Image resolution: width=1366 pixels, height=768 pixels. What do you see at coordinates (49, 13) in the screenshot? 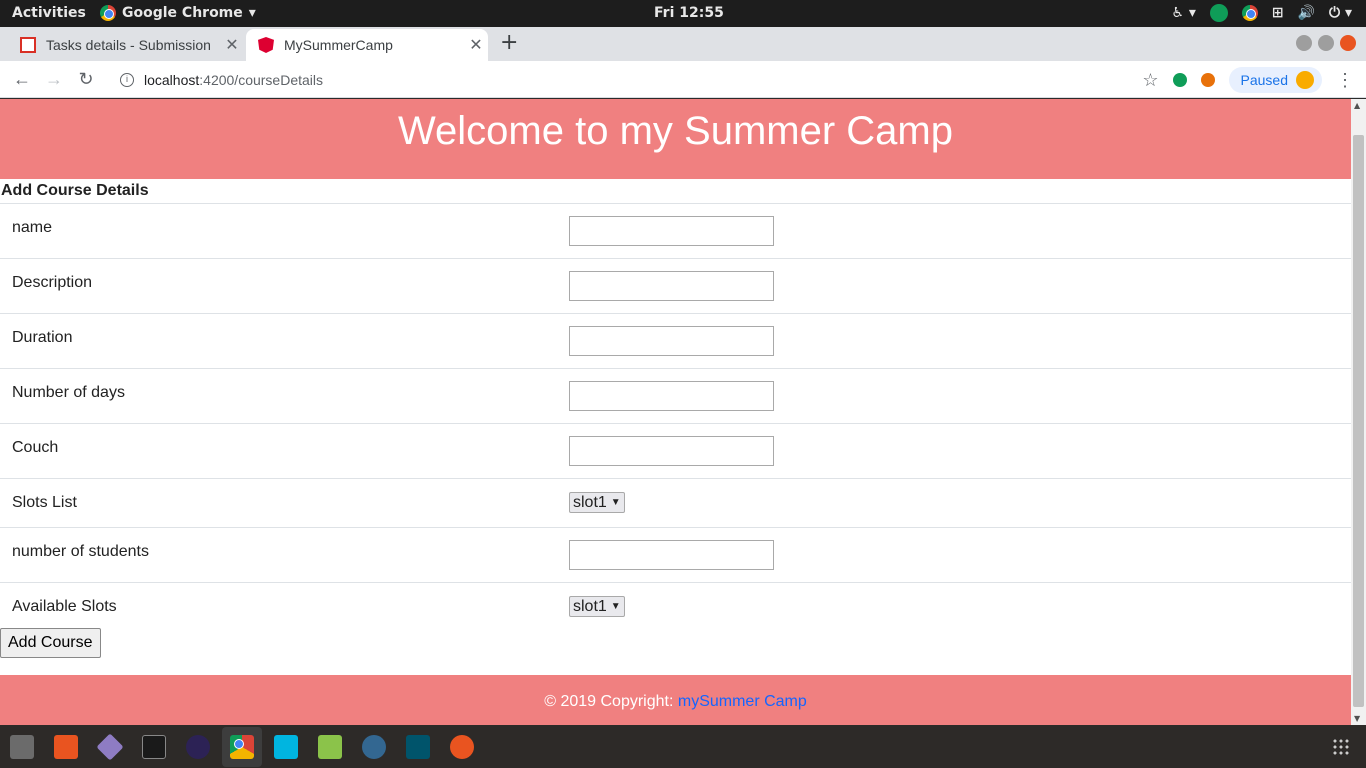
I see `activities-button: Activities` at bounding box center [49, 13].